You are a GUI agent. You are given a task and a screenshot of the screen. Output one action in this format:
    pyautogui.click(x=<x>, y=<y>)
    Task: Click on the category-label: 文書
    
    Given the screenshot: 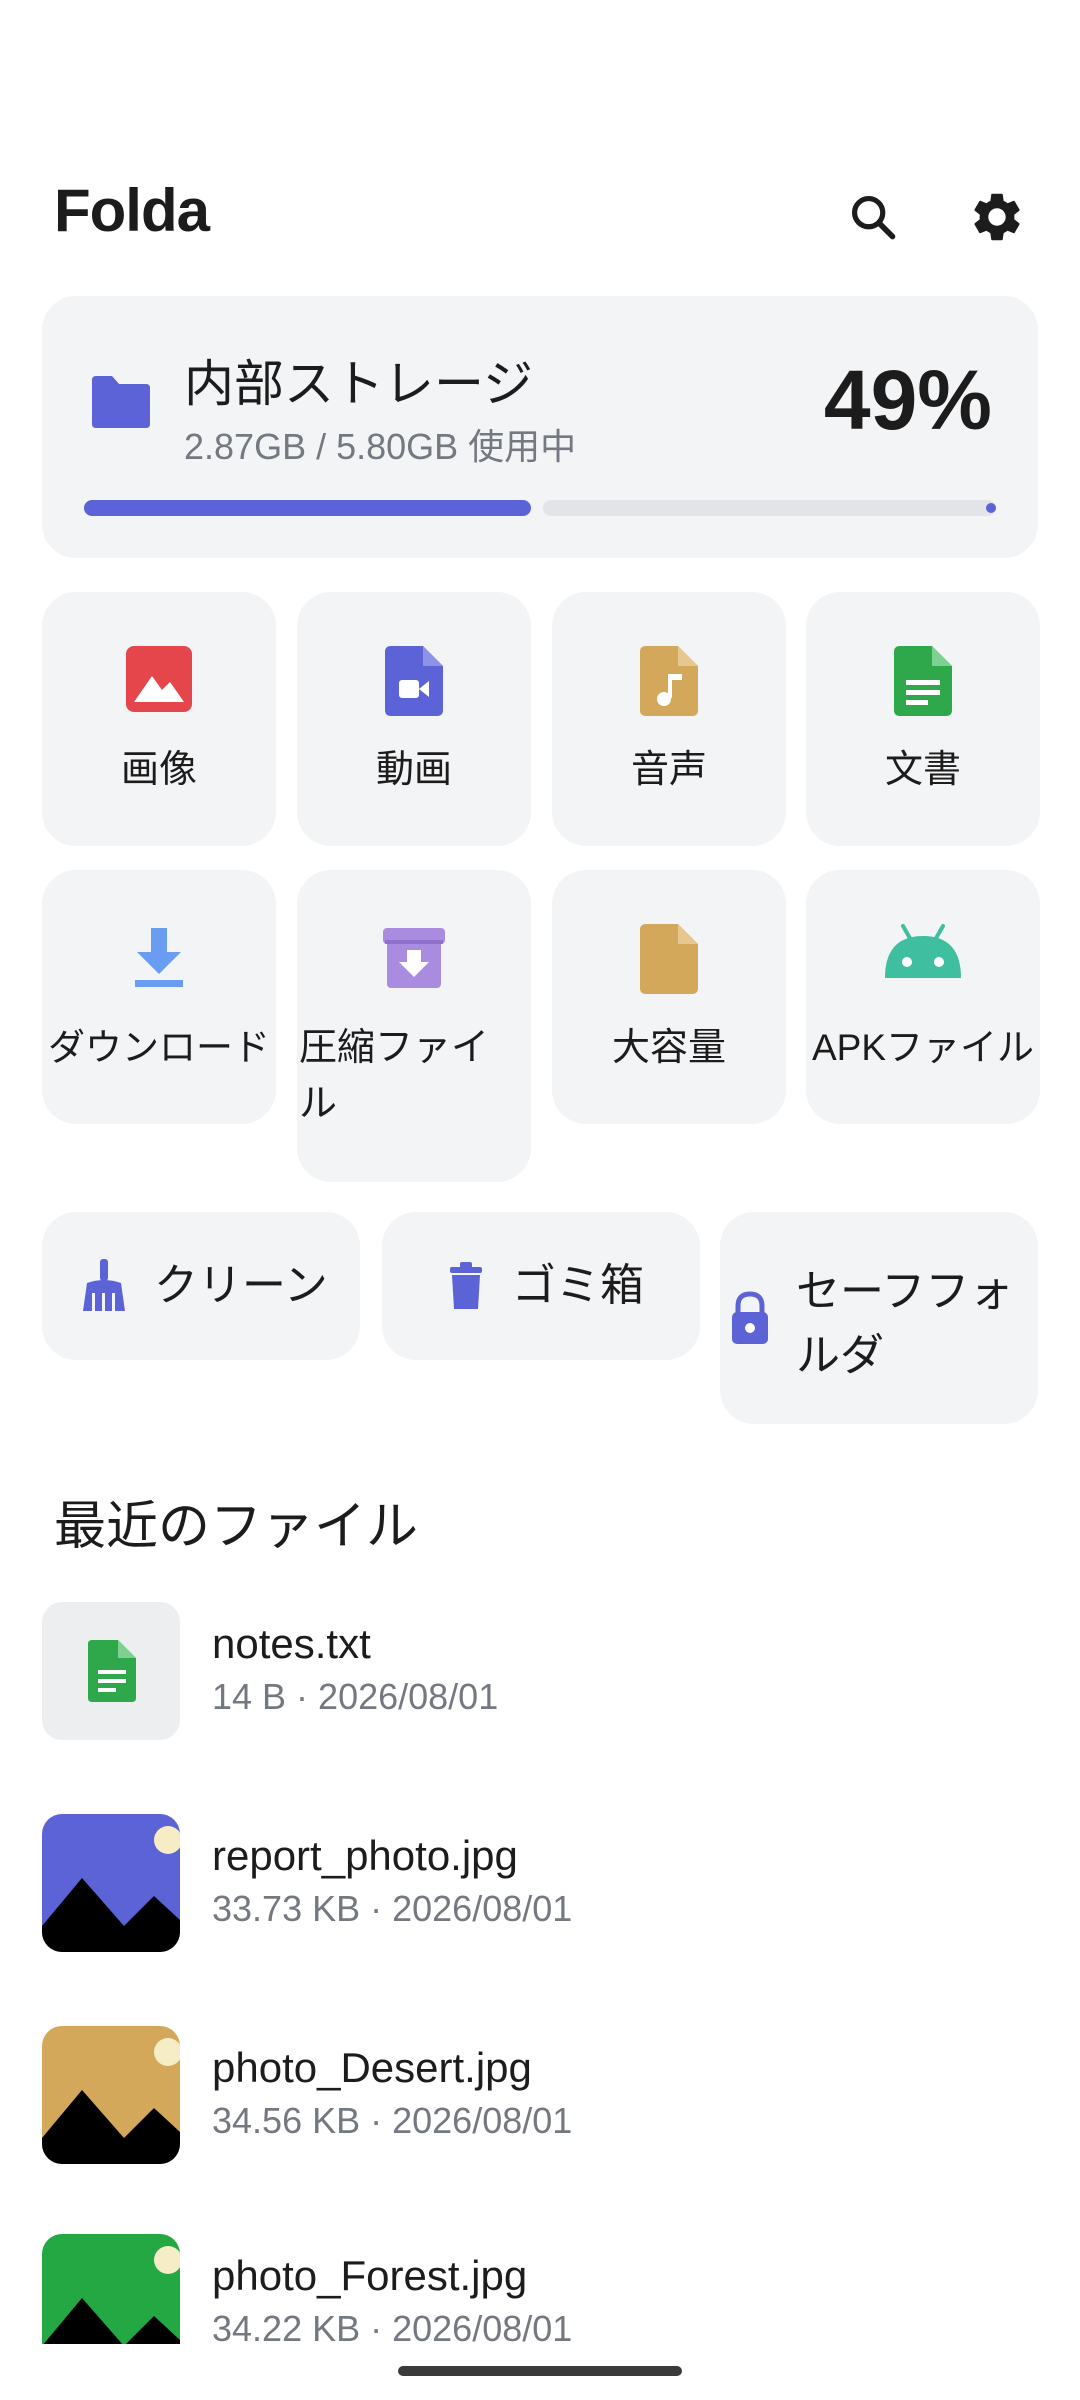 What is the action you would take?
    pyautogui.click(x=922, y=770)
    